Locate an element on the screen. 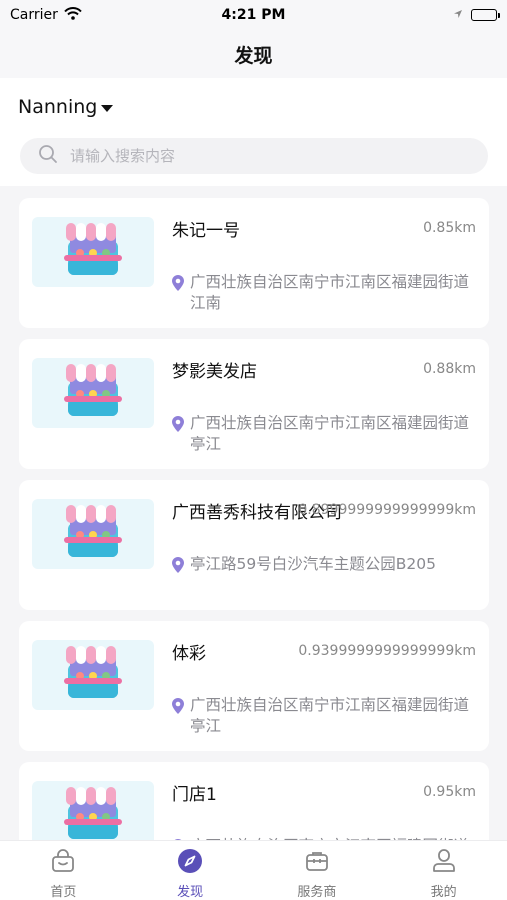 The height and width of the screenshot is (900, 507). shop-address: 广西壮族自治区南宁市江南区福建园街道江南 is located at coordinates (322, 293).